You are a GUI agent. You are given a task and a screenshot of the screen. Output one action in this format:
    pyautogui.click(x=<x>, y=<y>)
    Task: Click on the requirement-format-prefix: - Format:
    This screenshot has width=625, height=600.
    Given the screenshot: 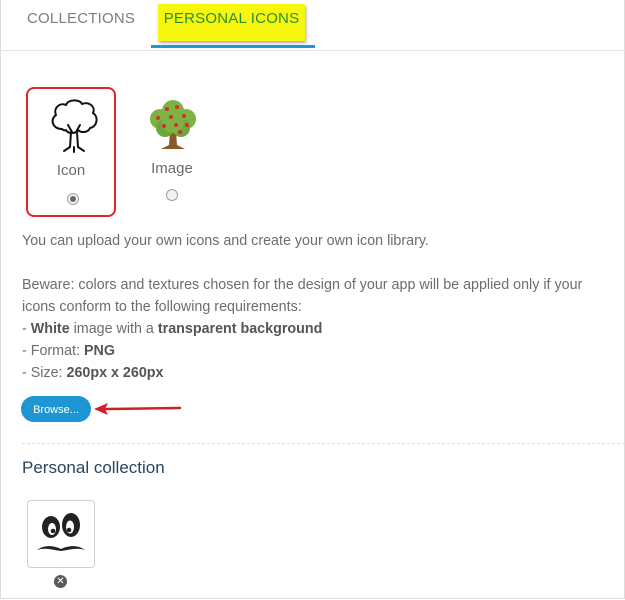 What is the action you would take?
    pyautogui.click(x=53, y=351)
    